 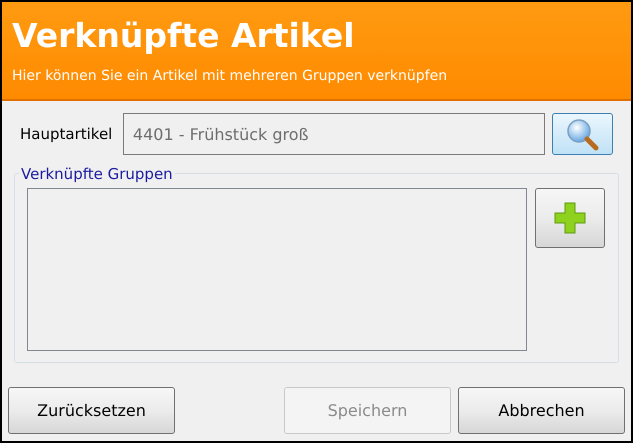 I want to click on dialog-button: Zurücksetzen, so click(x=91, y=410).